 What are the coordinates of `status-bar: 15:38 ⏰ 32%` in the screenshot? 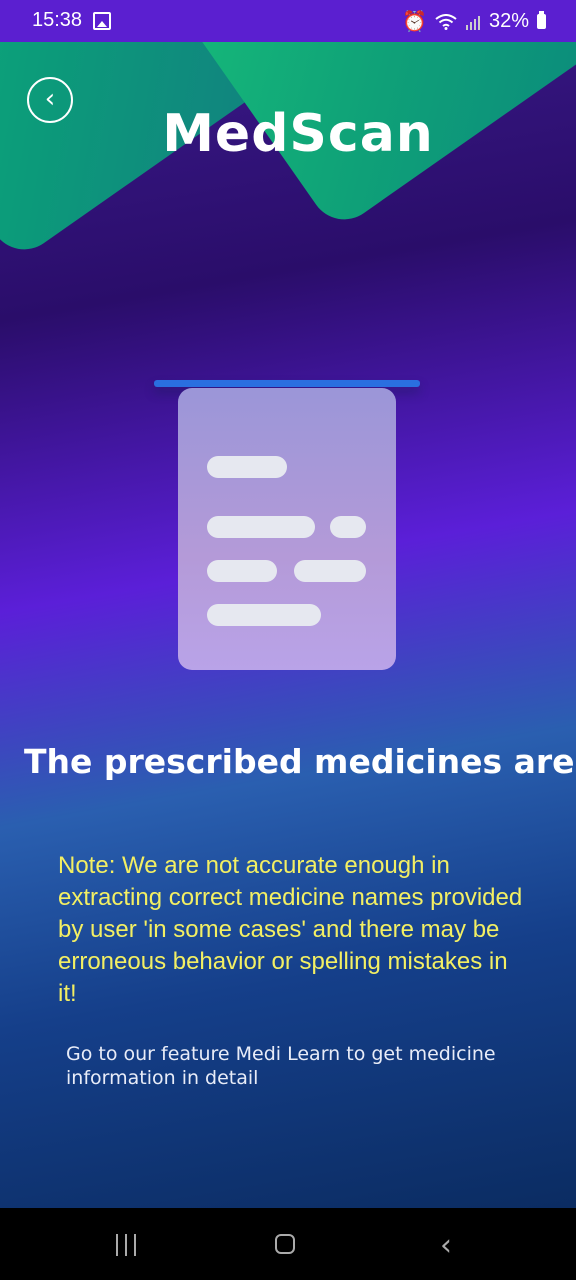 It's located at (288, 21).